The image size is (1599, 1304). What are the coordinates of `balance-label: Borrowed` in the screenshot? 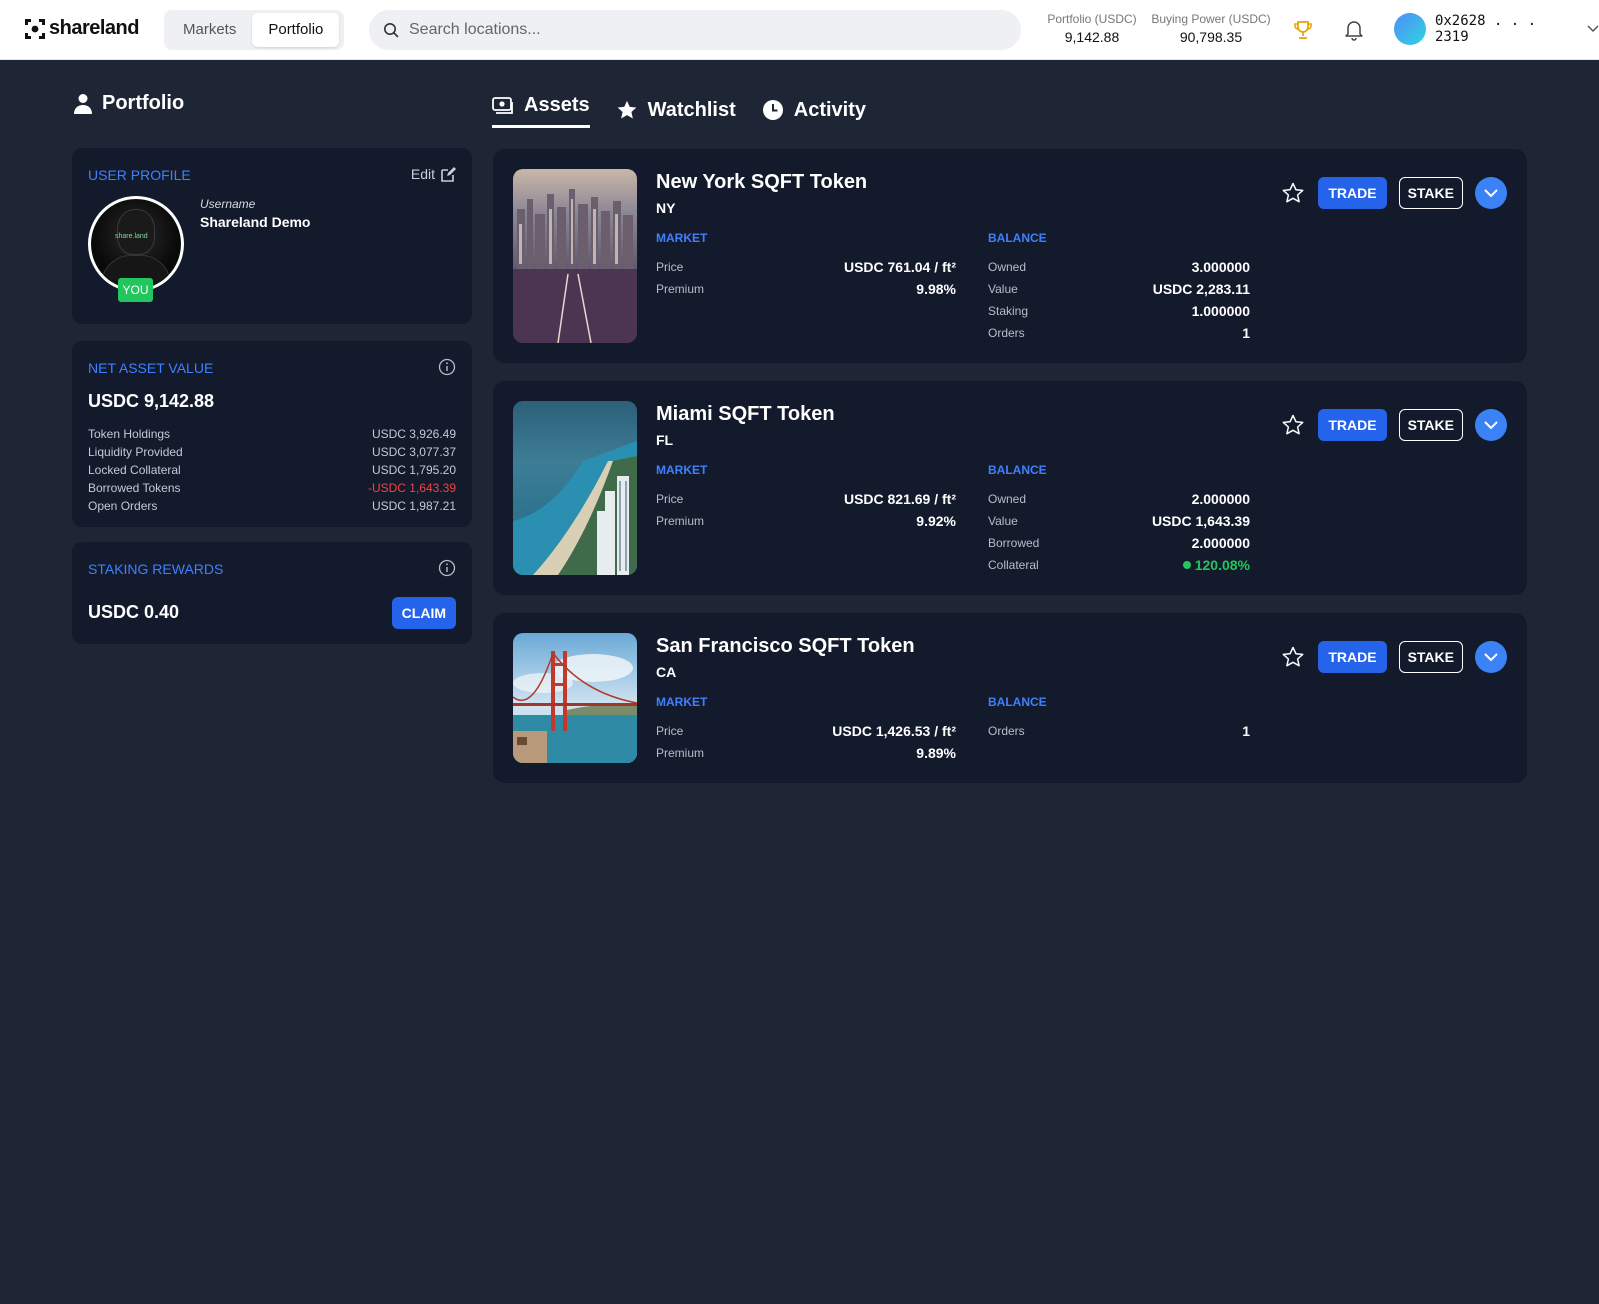 It's located at (1014, 543).